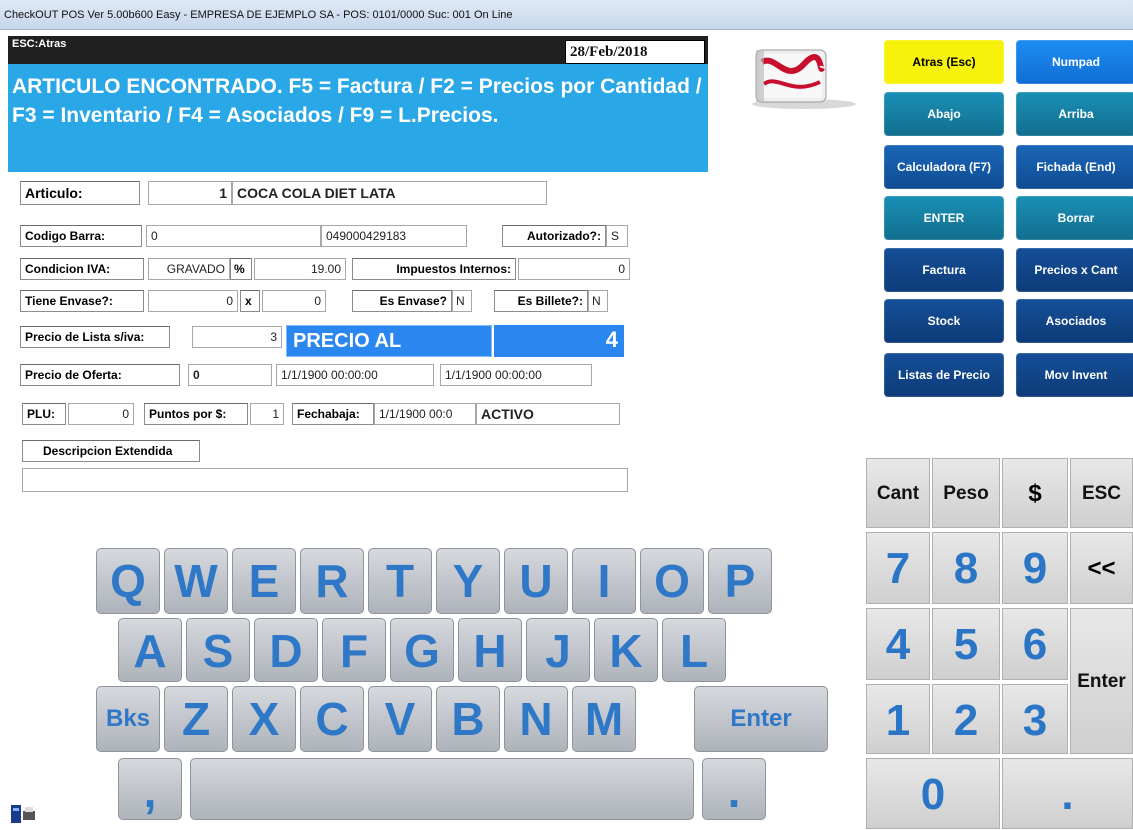 This screenshot has width=1133, height=830. Describe the element at coordinates (1101, 568) in the screenshot. I see `numpad-backspace-key: <<` at that location.